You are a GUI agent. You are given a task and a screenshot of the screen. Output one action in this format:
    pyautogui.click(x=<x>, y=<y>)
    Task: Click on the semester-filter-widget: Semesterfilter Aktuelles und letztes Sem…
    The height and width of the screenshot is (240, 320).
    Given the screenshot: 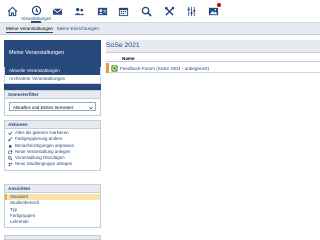 What is the action you would take?
    pyautogui.click(x=52, y=103)
    